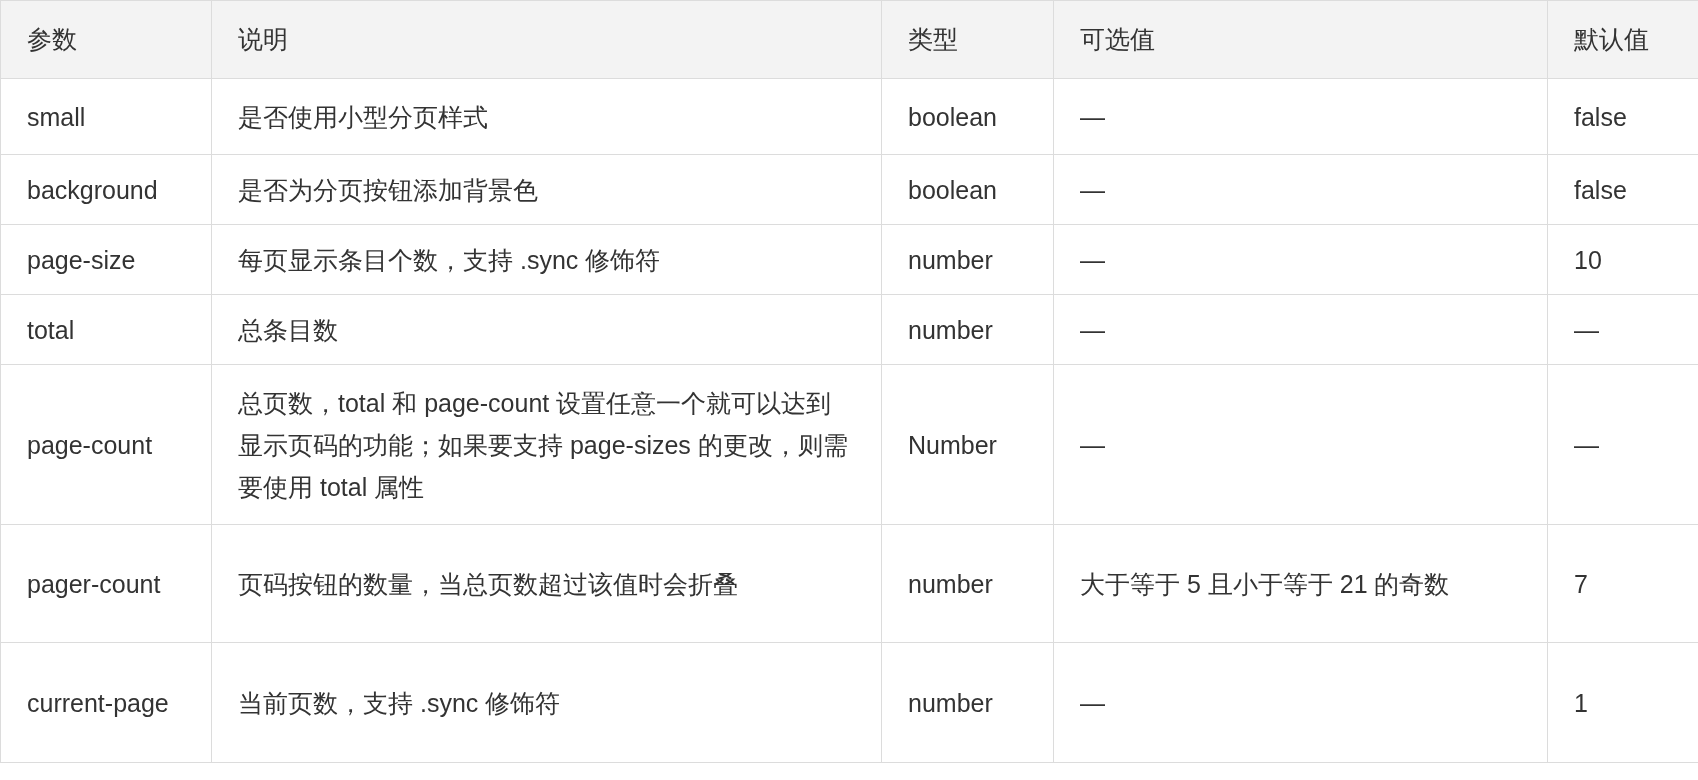  What do you see at coordinates (106, 702) in the screenshot?
I see `table-cell: current-page` at bounding box center [106, 702].